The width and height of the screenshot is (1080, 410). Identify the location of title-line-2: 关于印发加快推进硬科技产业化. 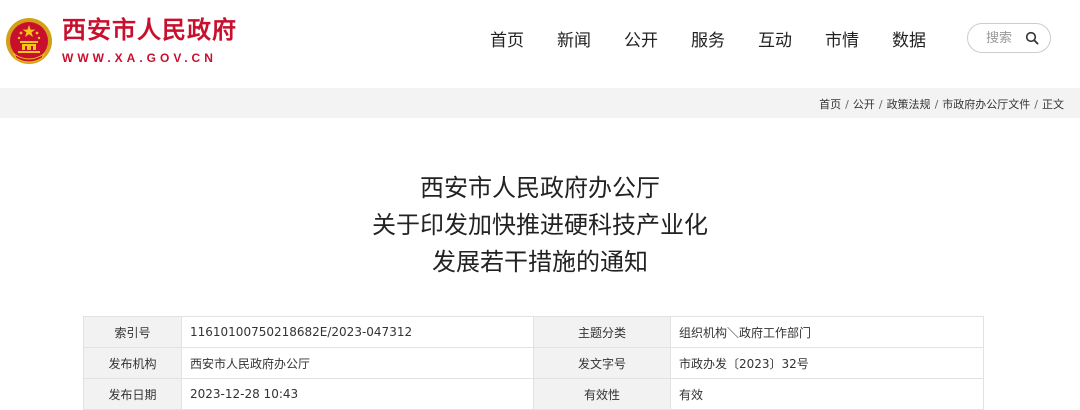
(540, 225).